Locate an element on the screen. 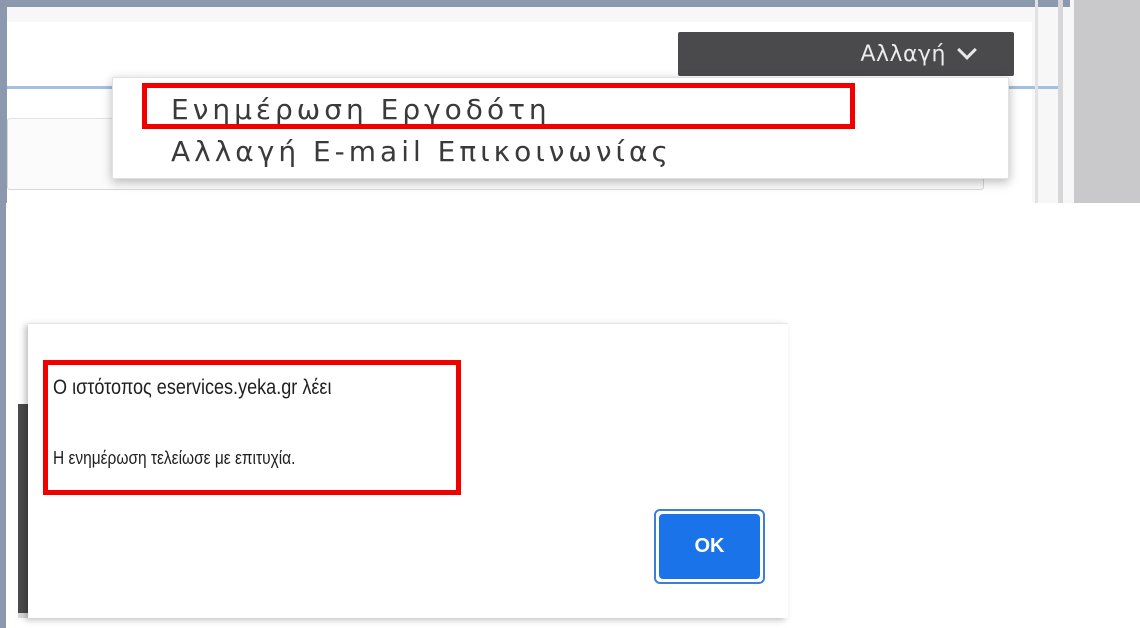  change-dropdown-button: Αλλαγή is located at coordinates (846, 54).